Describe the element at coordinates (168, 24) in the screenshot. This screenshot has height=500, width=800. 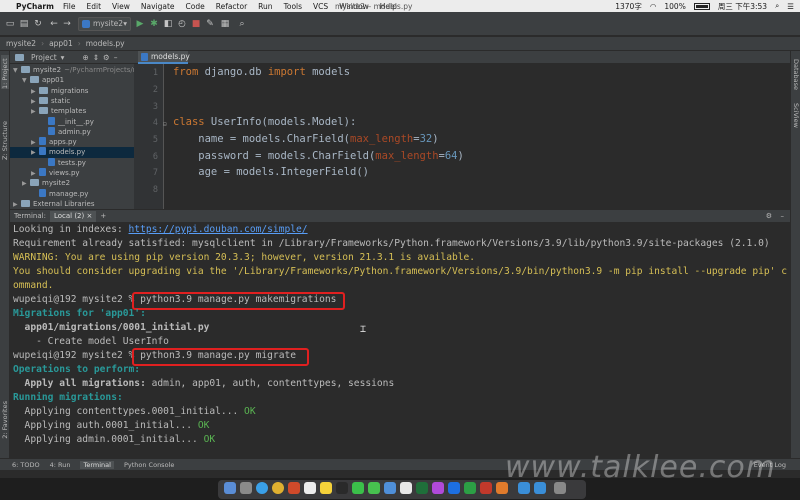
I see `coverage-icon: ◧` at that location.